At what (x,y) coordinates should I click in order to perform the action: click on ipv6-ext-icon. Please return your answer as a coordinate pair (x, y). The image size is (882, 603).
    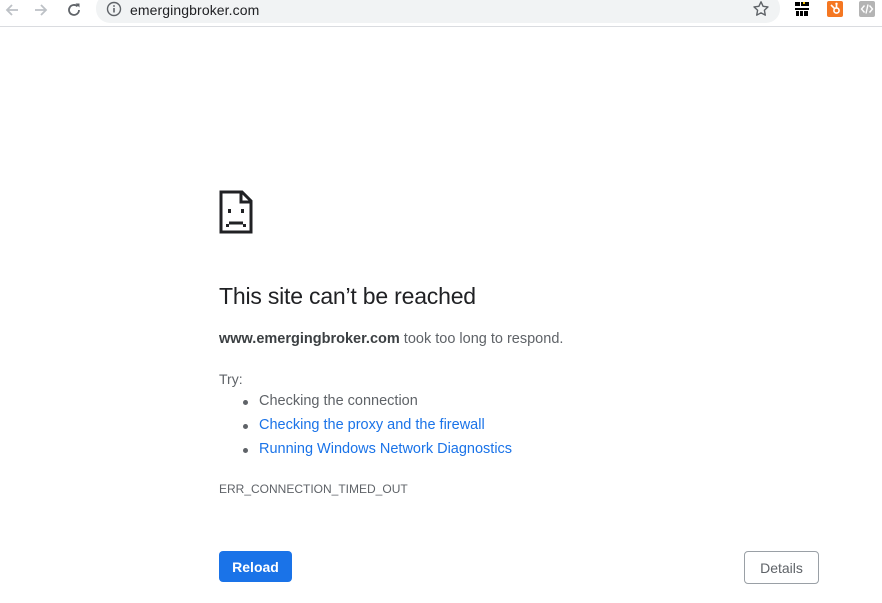
    Looking at the image, I should click on (802, 9).